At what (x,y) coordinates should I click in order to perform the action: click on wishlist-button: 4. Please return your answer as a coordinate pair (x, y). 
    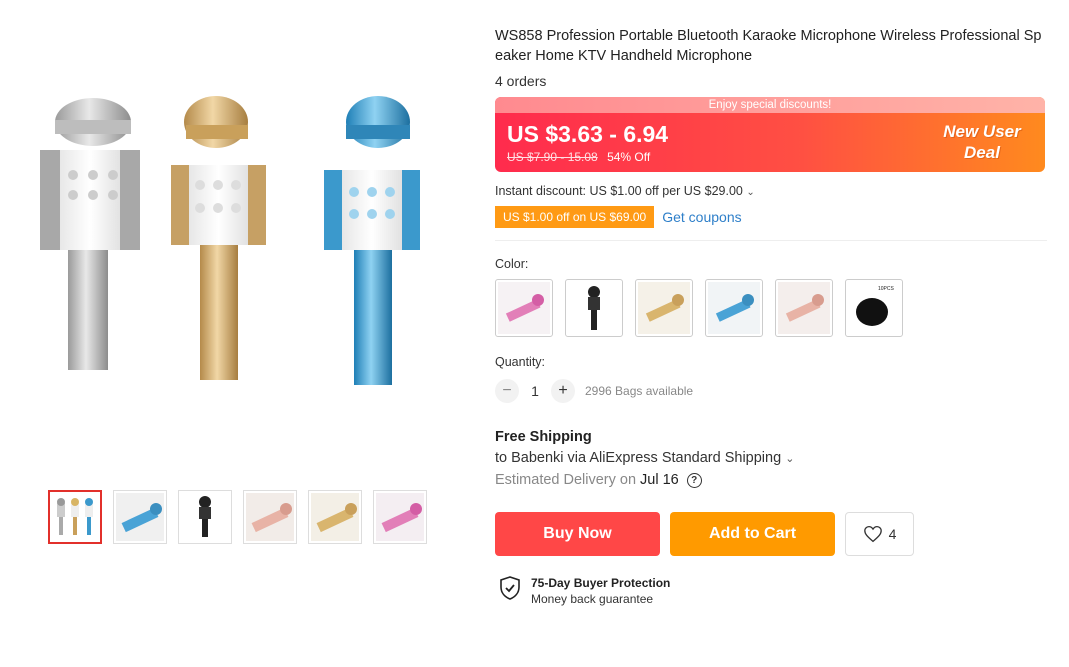
    Looking at the image, I should click on (879, 534).